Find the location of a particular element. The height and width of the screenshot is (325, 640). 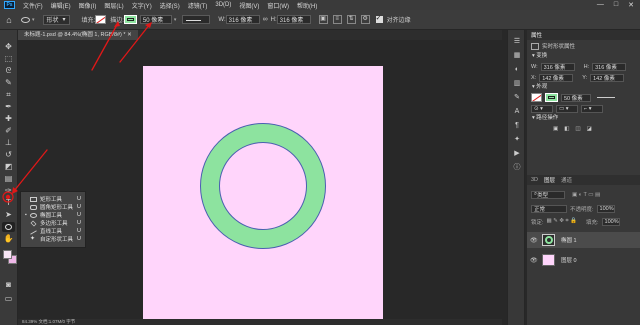

move-tool-icon: ✥ is located at coordinates (8, 47).